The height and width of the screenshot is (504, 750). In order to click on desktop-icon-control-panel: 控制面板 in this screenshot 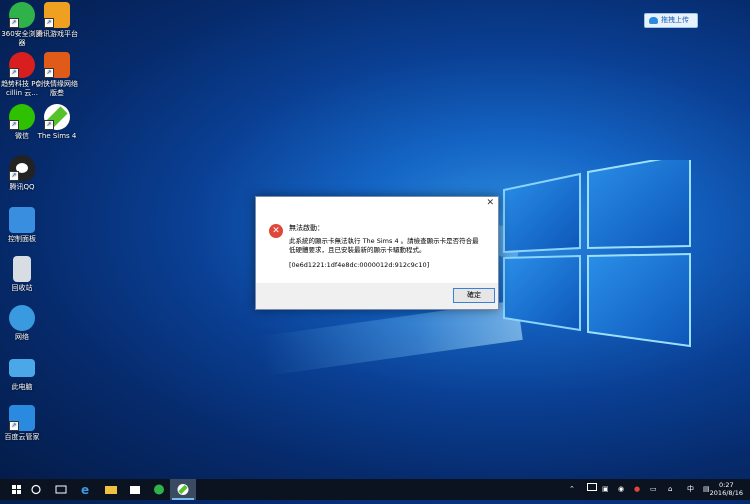, I will do `click(22, 225)`.